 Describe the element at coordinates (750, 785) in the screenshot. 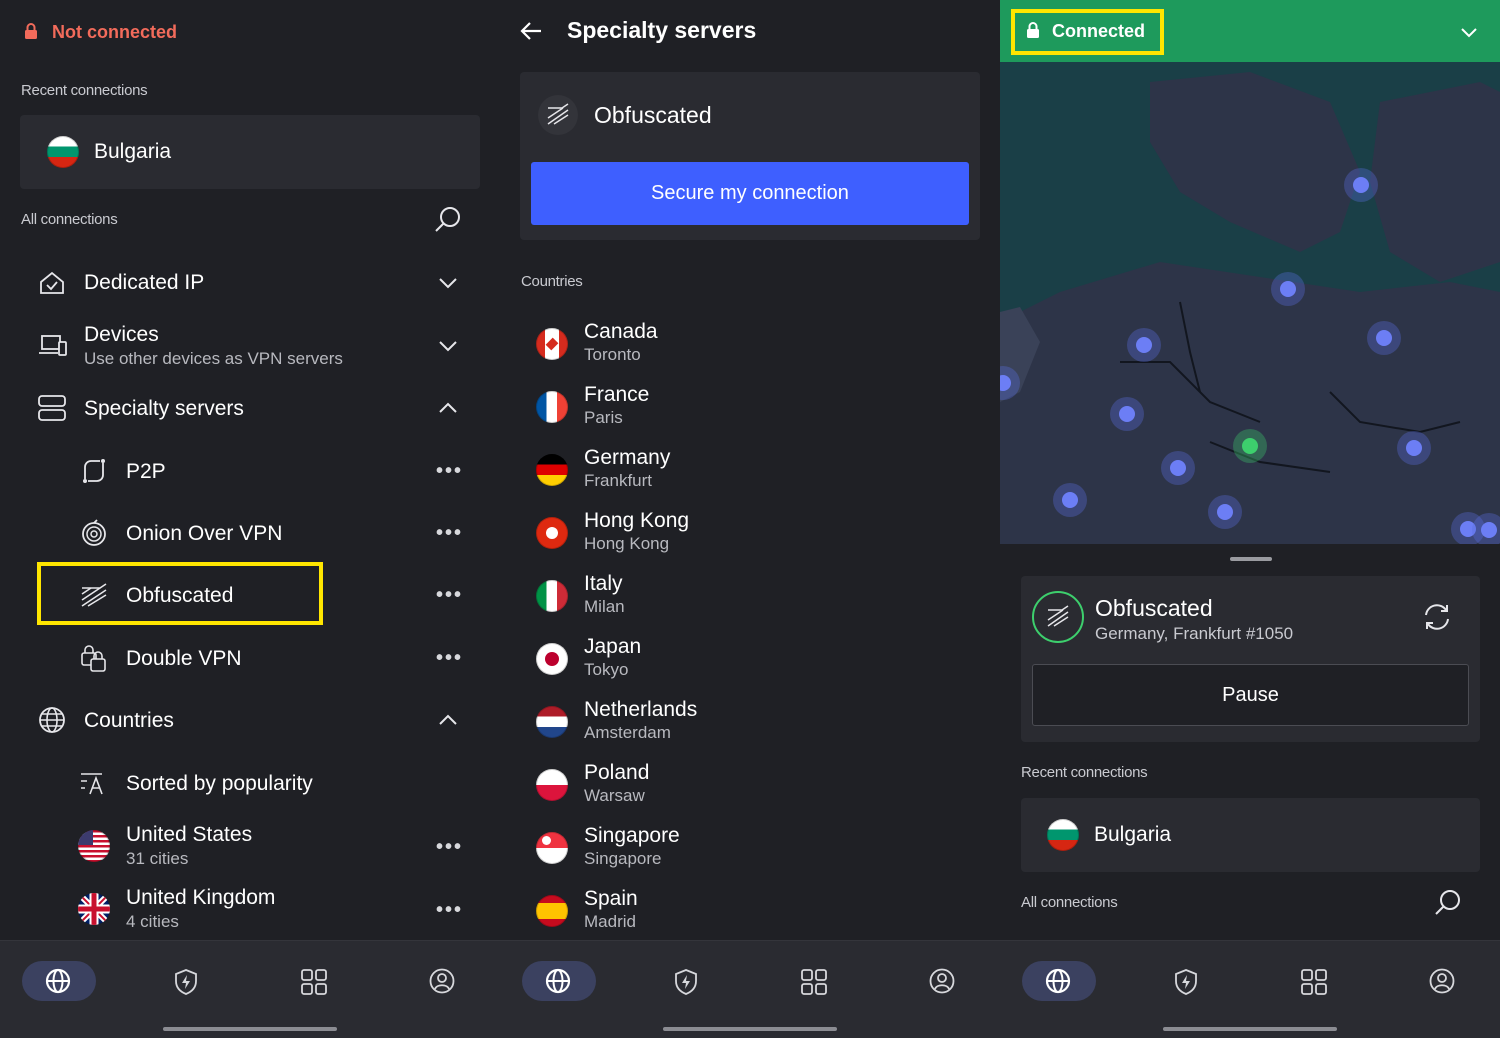

I see `country-item-poland: Poland Warsaw` at that location.